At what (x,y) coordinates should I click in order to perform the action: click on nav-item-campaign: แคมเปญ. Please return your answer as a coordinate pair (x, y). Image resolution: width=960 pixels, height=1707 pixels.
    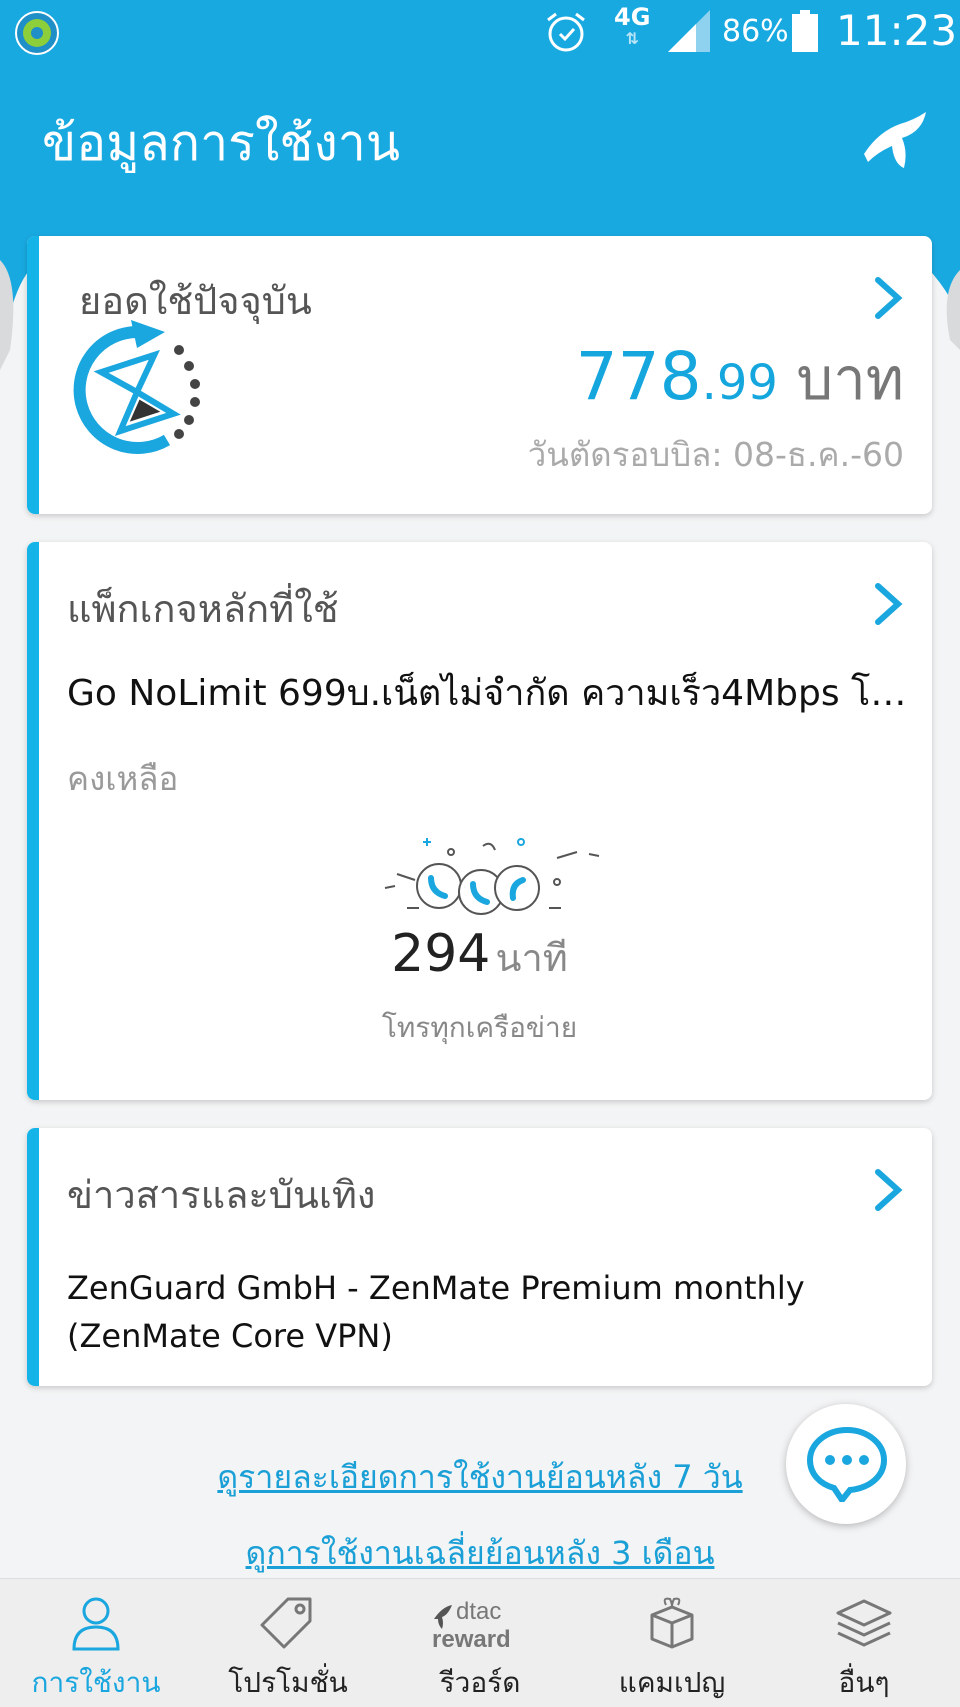
    Looking at the image, I should click on (672, 1643).